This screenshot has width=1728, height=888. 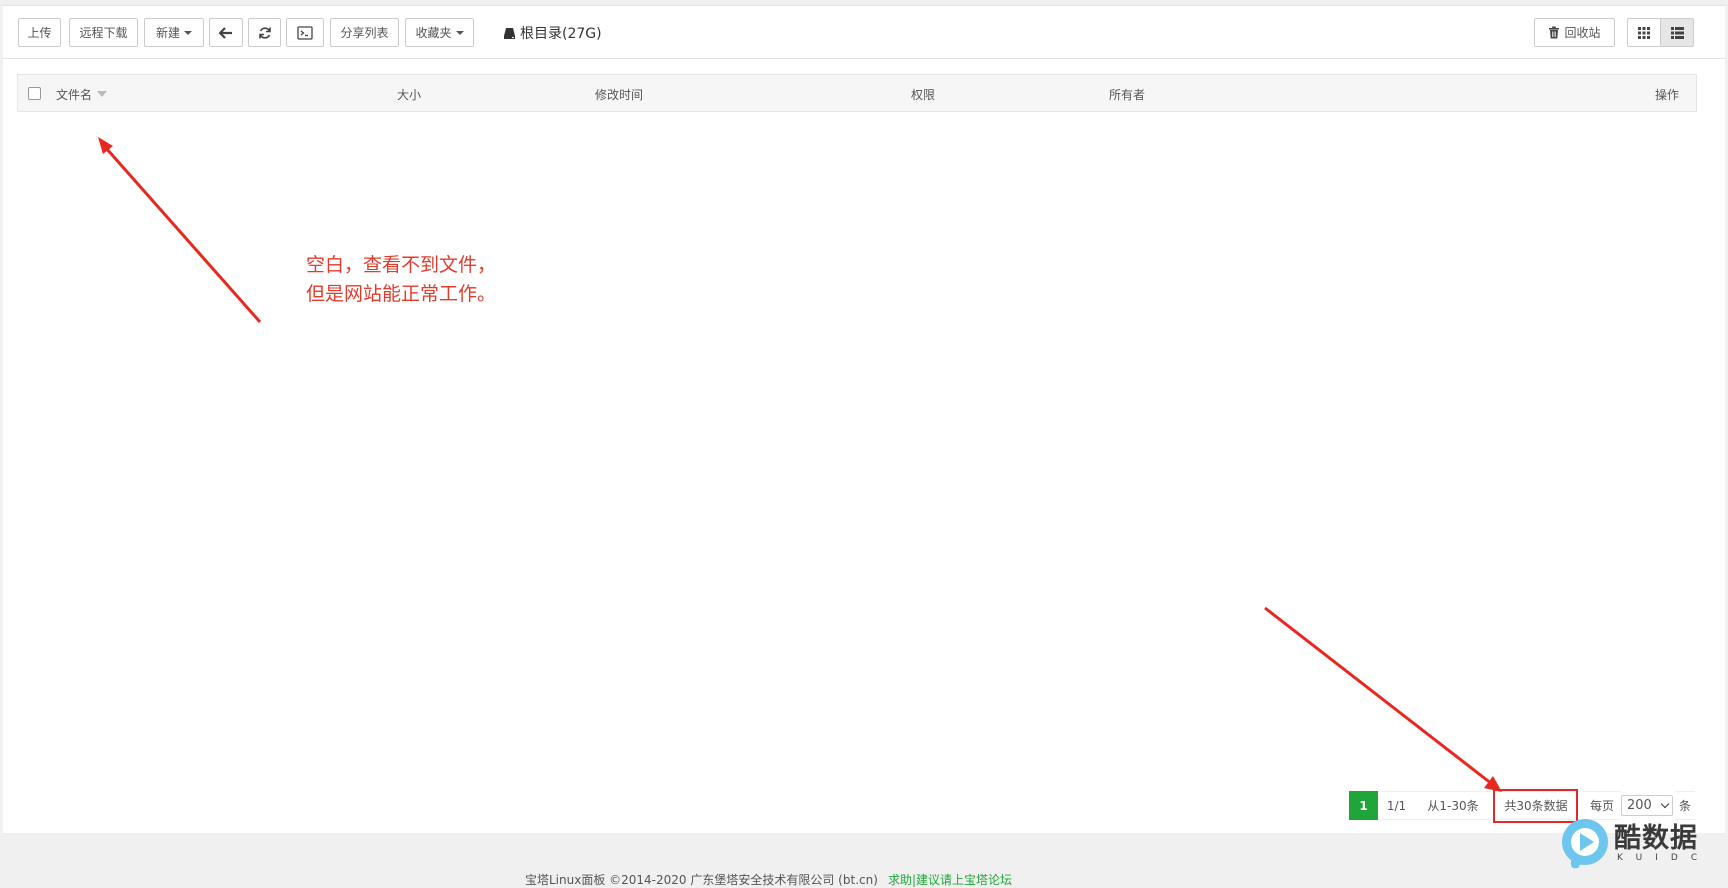 I want to click on column-permission: 权限, so click(x=923, y=94).